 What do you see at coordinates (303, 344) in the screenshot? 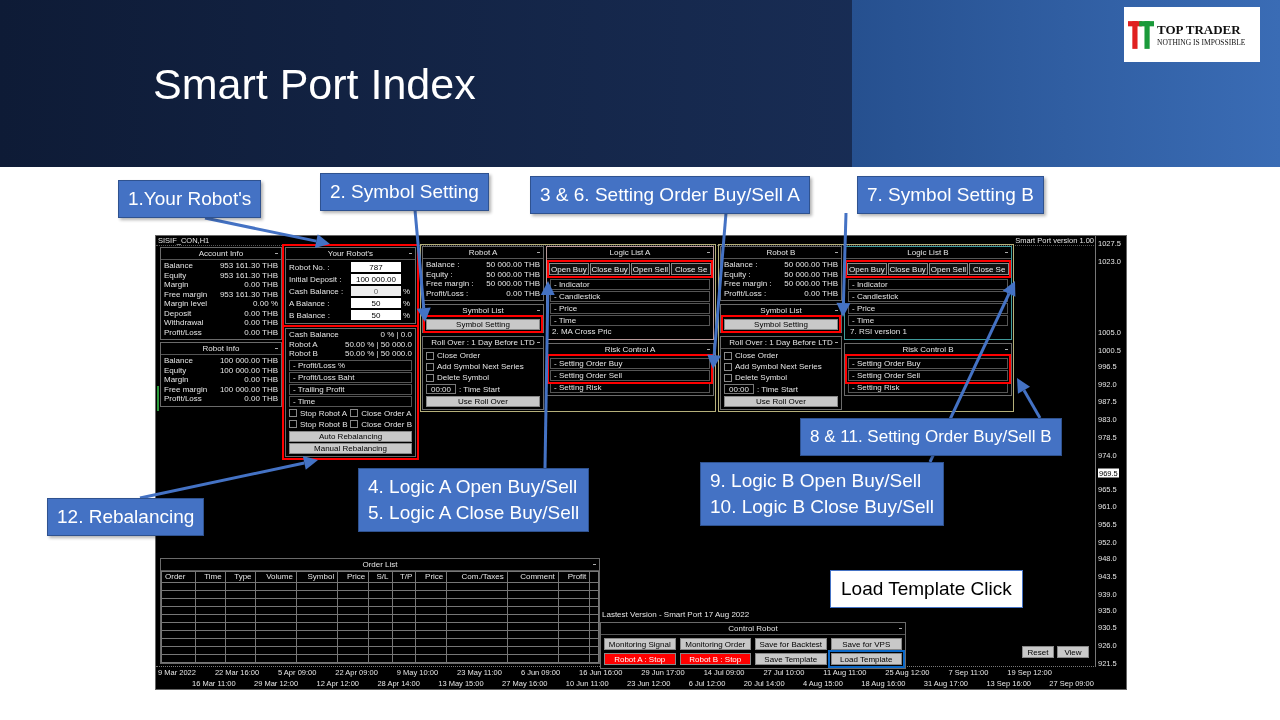
I see `field-label: Robot A` at bounding box center [303, 344].